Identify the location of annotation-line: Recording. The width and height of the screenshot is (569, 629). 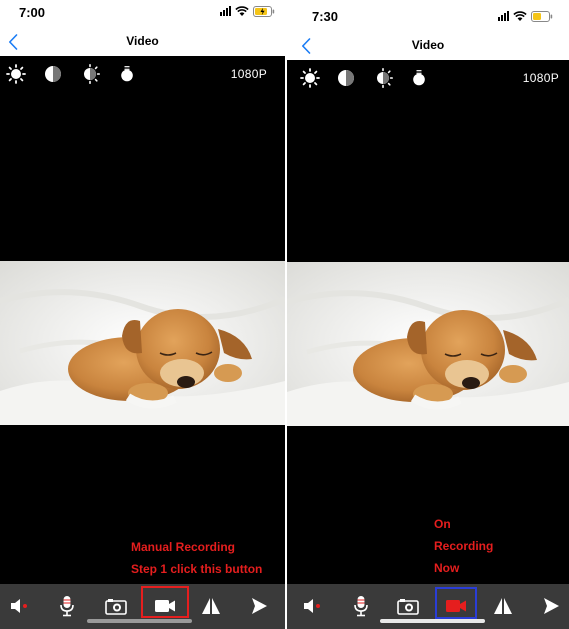
(464, 546).